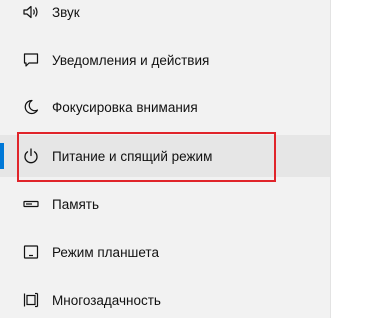 This screenshot has height=321, width=365. Describe the element at coordinates (31, 156) in the screenshot. I see `power-icon` at that location.